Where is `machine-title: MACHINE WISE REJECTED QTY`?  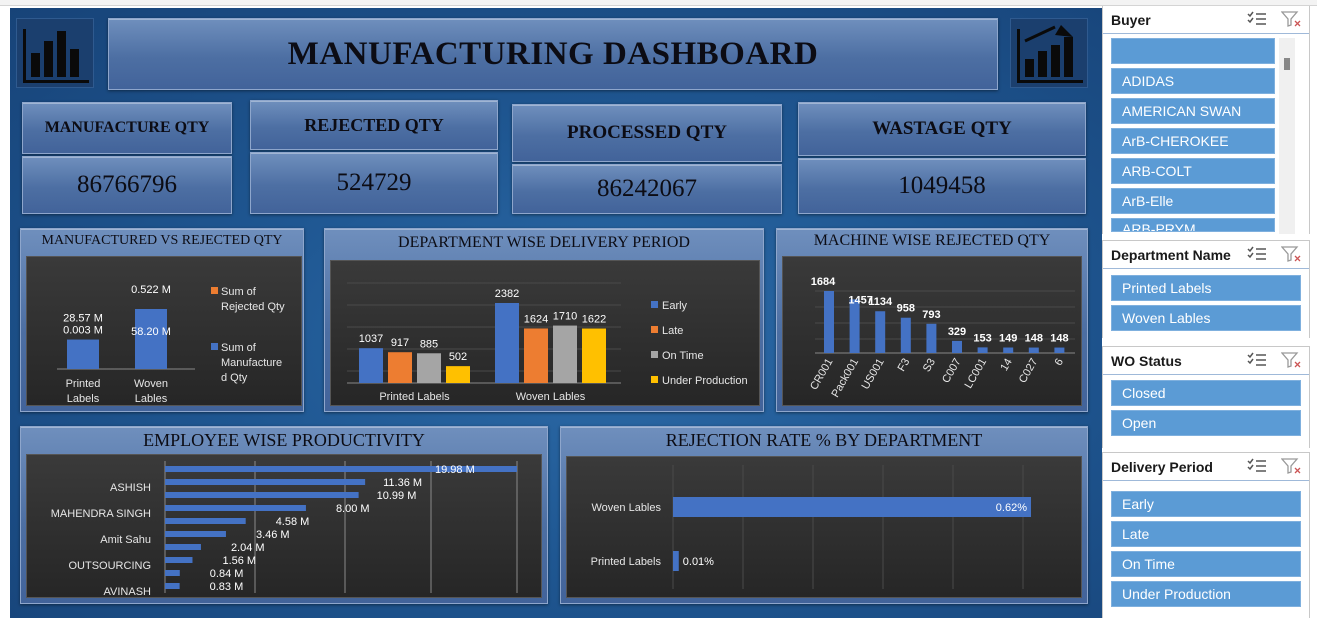
machine-title: MACHINE WISE REJECTED QTY is located at coordinates (932, 240).